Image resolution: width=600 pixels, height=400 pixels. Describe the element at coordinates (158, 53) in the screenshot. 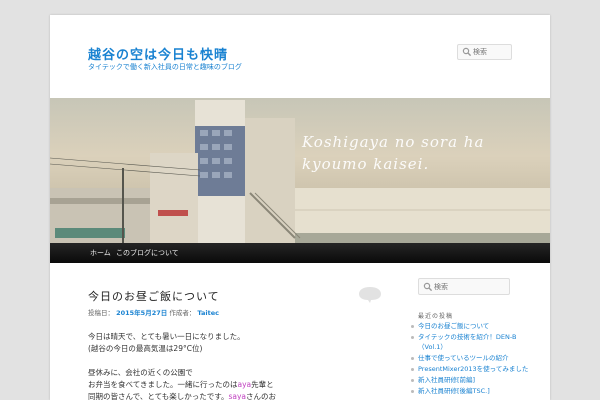

I see `site-title: 越谷の空は今日も快晴` at that location.